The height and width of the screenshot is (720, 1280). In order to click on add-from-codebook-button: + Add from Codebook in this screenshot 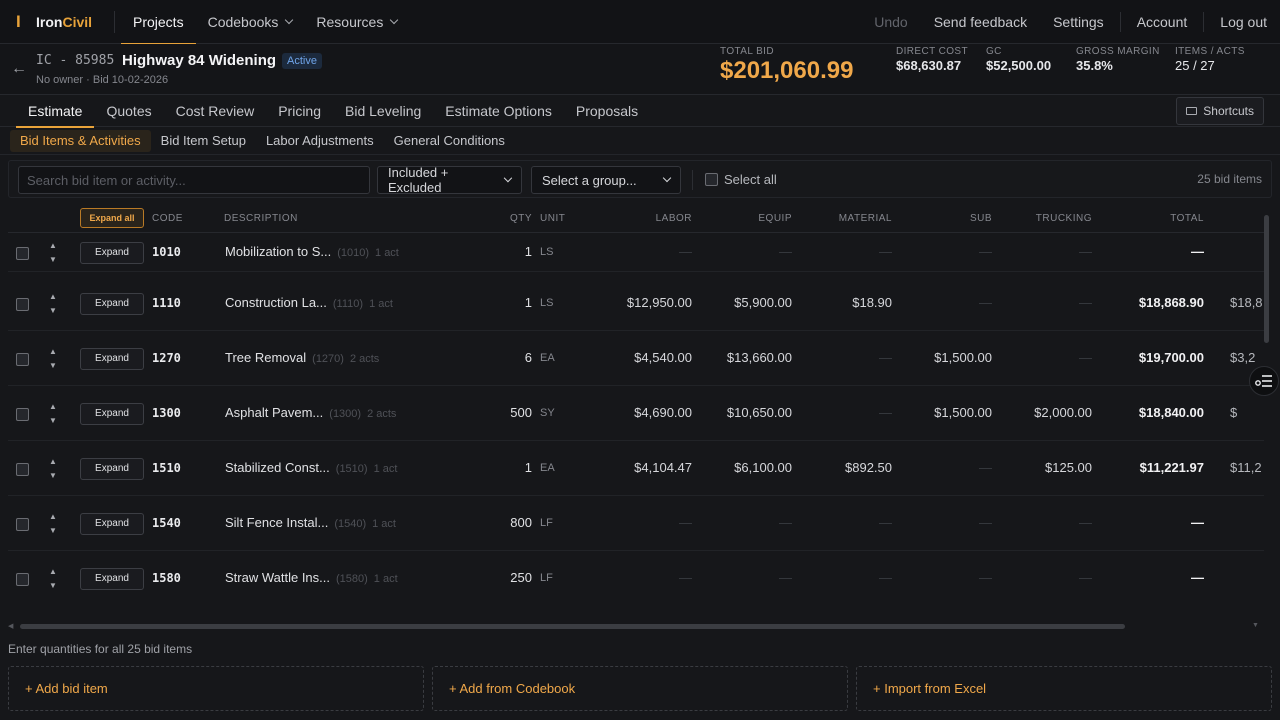, I will do `click(640, 688)`.